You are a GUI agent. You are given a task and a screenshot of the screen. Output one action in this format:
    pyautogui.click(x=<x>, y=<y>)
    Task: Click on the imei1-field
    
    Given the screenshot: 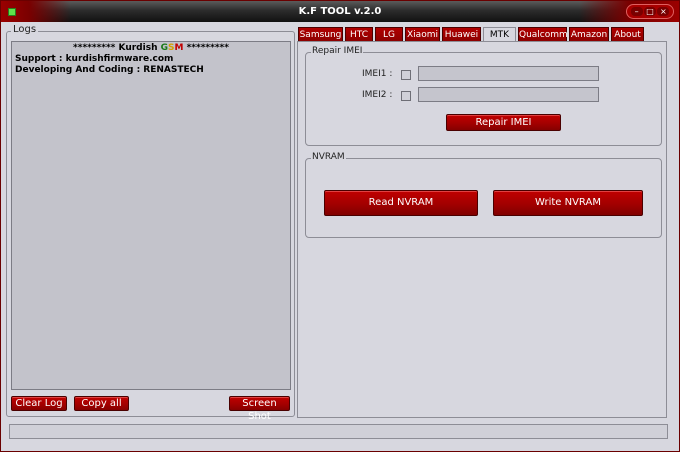 What is the action you would take?
    pyautogui.click(x=508, y=73)
    